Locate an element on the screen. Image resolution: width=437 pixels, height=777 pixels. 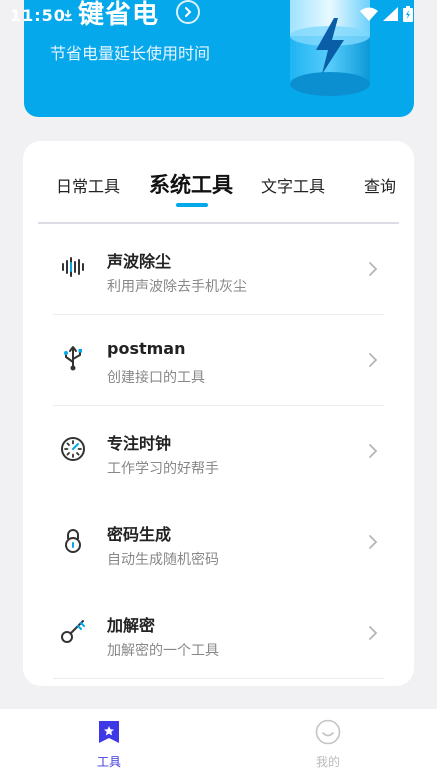
status-time: 11:50 is located at coordinates (38, 15).